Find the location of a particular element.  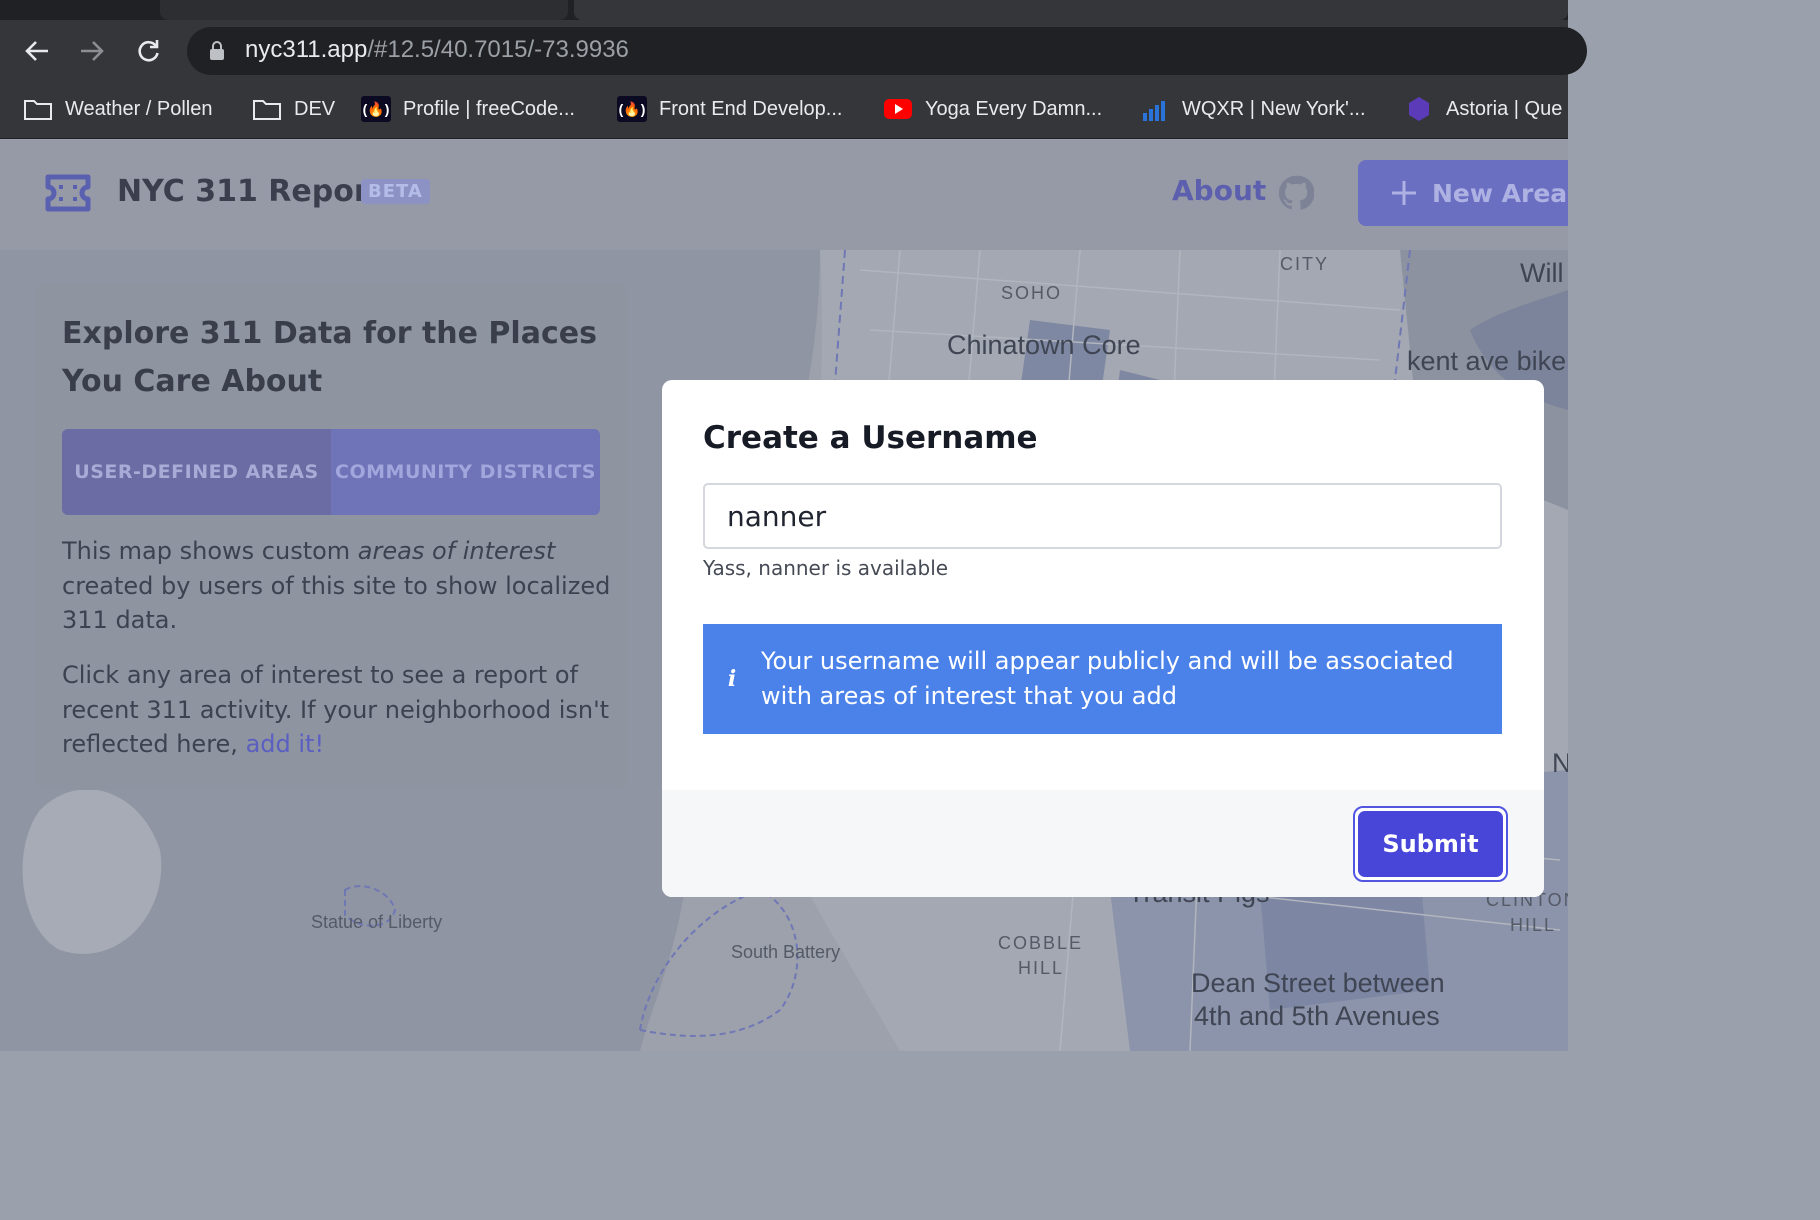

new-area-button: New Area is located at coordinates (1463, 193).